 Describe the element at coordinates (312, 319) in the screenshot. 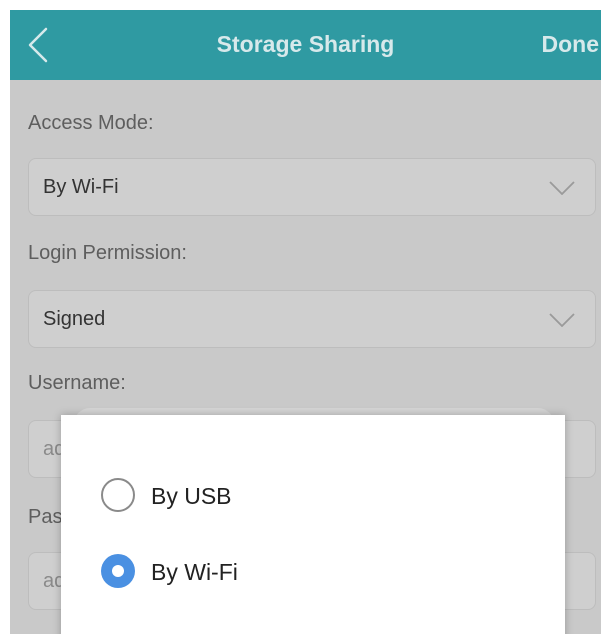

I see `login-permission-select: Signed` at that location.